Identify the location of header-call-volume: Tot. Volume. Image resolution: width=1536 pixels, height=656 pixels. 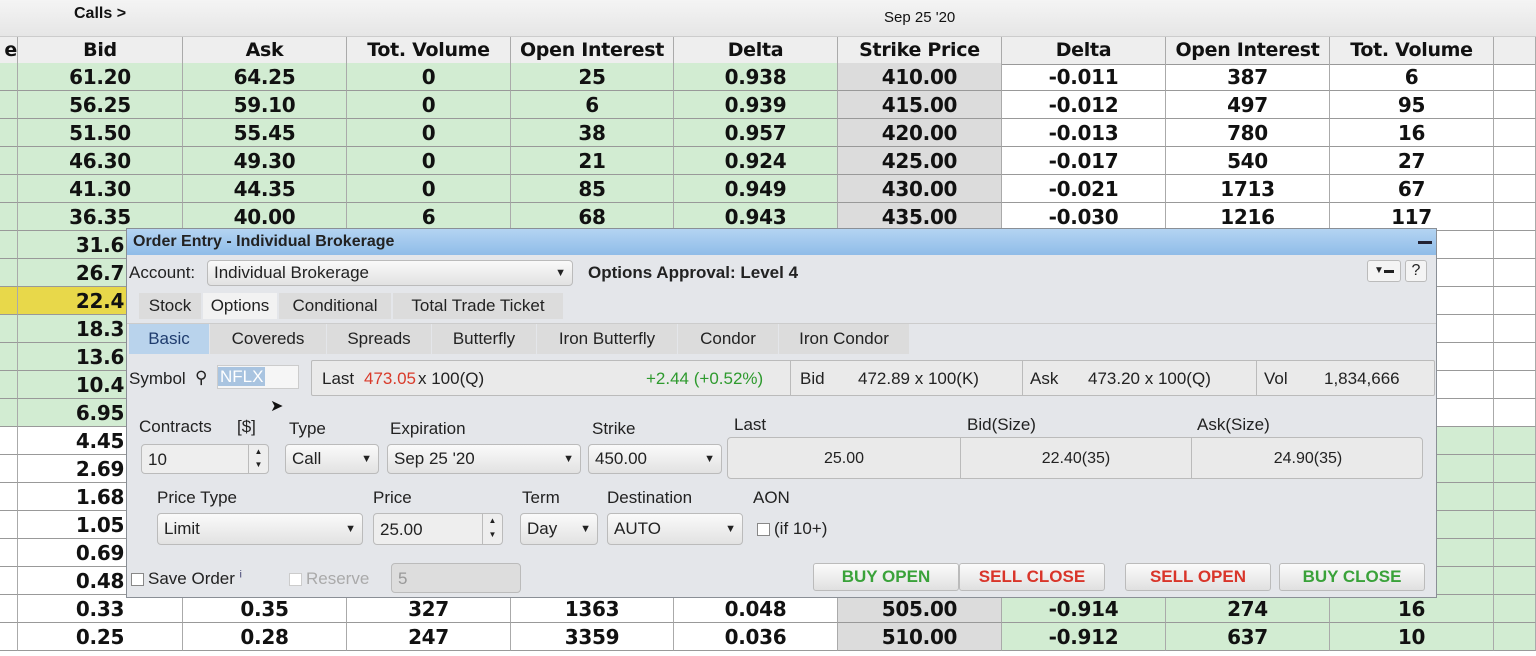
(429, 51).